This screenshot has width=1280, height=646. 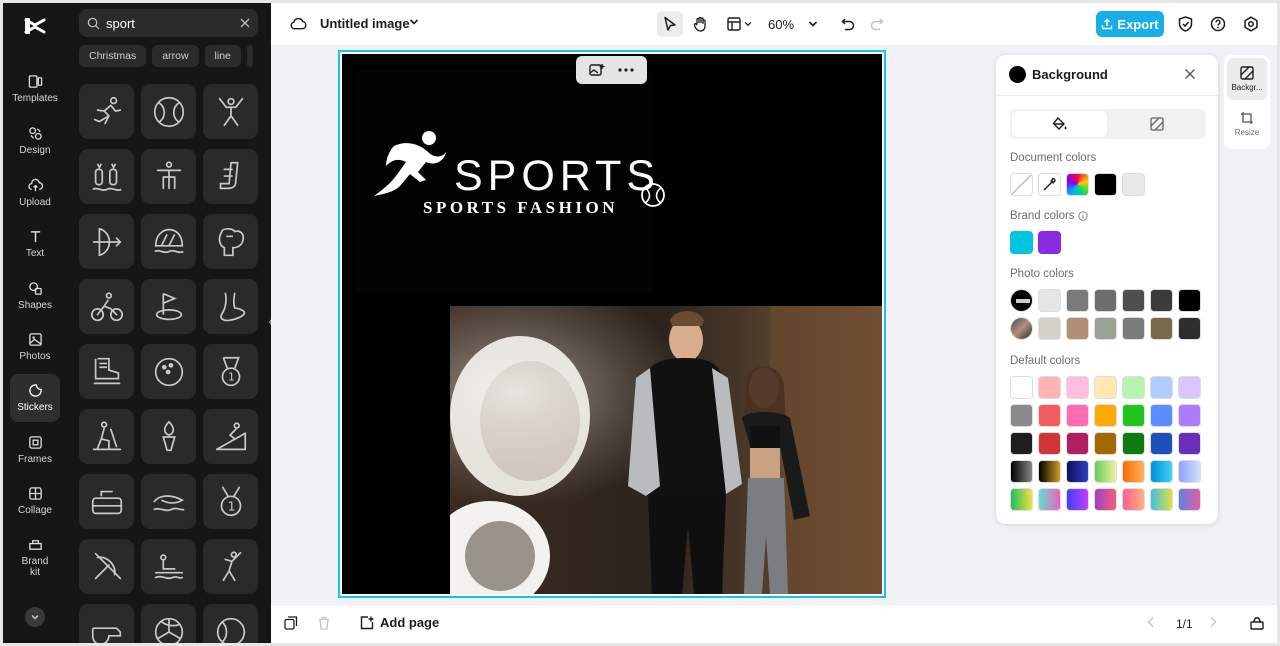 What do you see at coordinates (1156, 124) in the screenshot?
I see `tab-image-background` at bounding box center [1156, 124].